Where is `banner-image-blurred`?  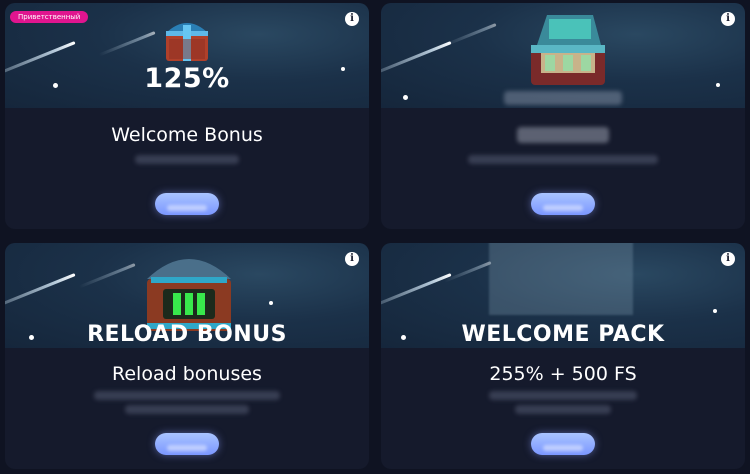
banner-image-blurred is located at coordinates (561, 279).